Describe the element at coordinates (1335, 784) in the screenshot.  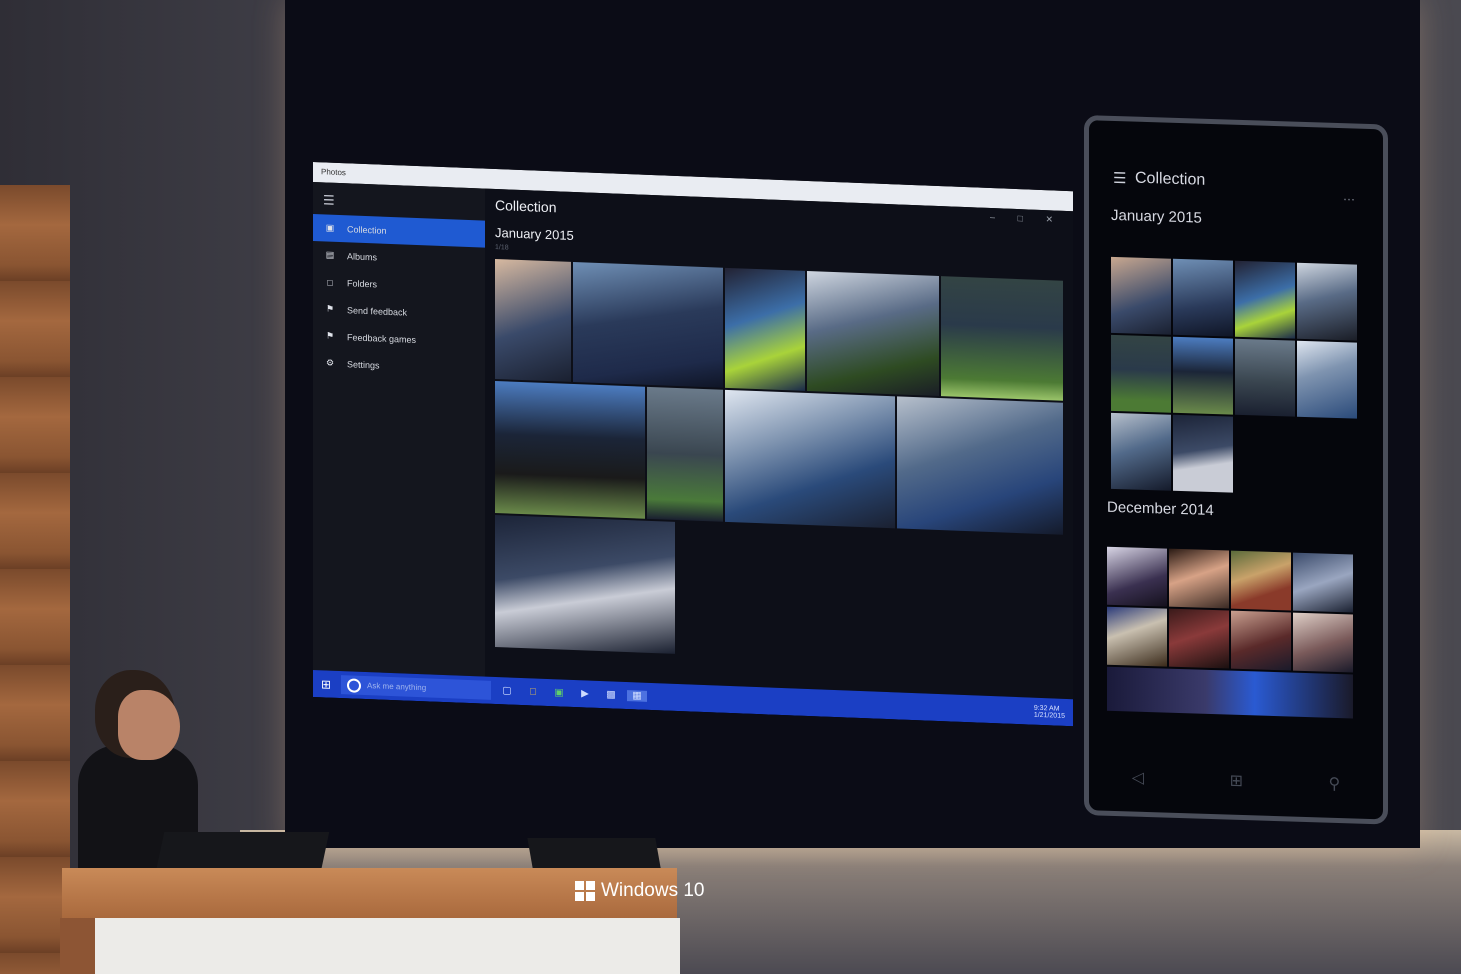
I see `search-icon: ⚲` at that location.